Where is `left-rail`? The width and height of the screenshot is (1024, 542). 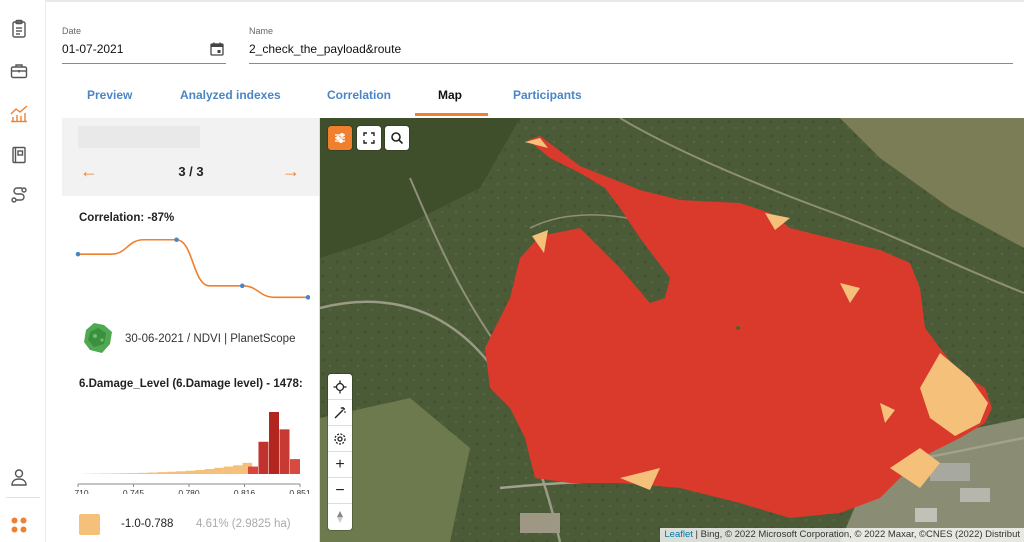 left-rail is located at coordinates (23, 271).